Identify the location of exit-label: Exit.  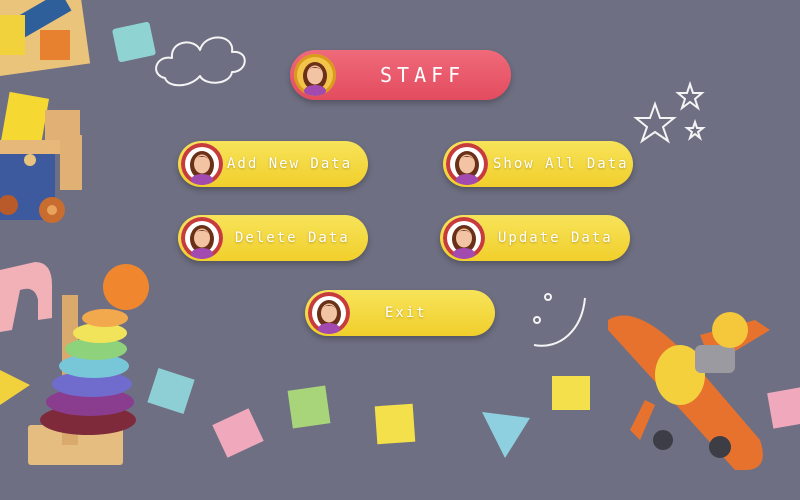
(406, 313).